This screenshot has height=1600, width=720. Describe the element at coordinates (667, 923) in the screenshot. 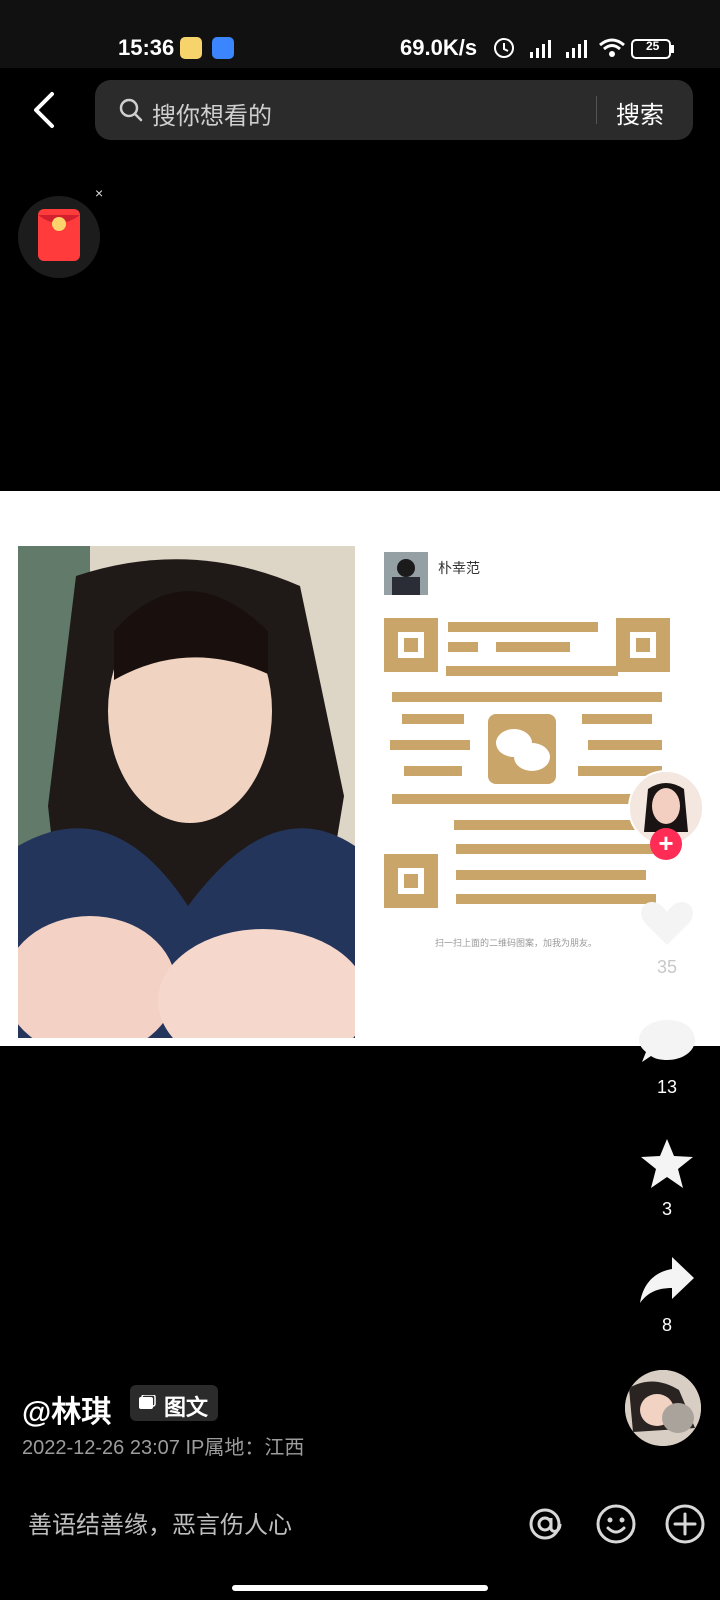

I see `like-icon` at that location.